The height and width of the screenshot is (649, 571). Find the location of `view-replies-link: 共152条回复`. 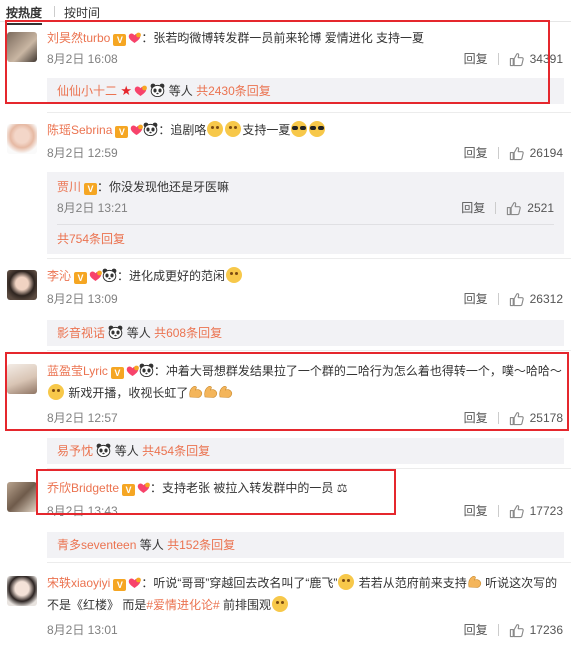

view-replies-link: 共152条回复 is located at coordinates (201, 545).